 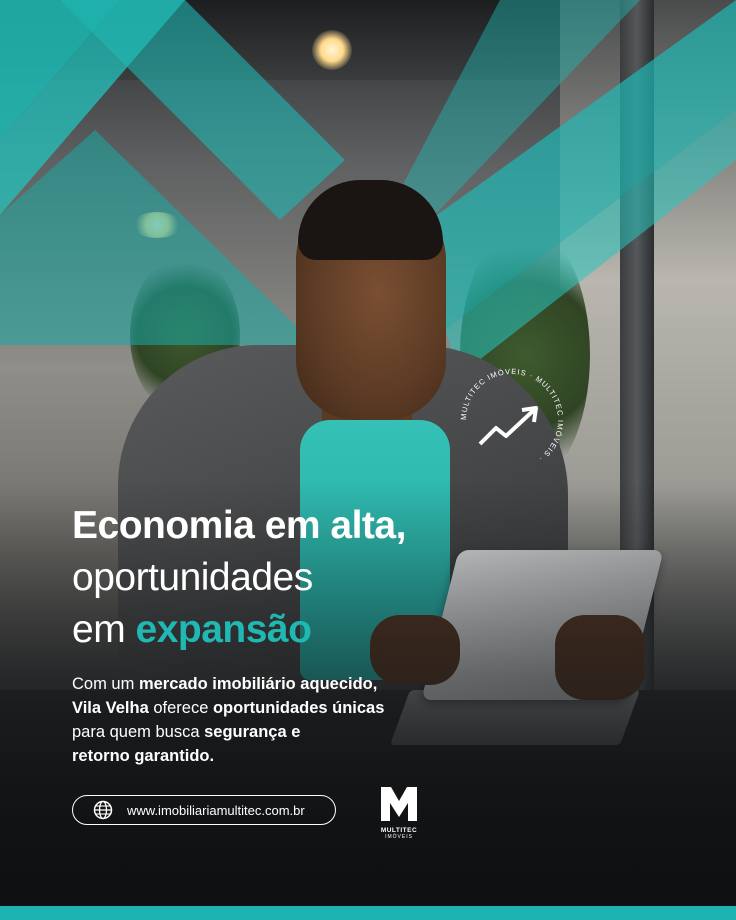 I want to click on website-link: www.imobiliariamultitec.com.br, so click(x=204, y=810).